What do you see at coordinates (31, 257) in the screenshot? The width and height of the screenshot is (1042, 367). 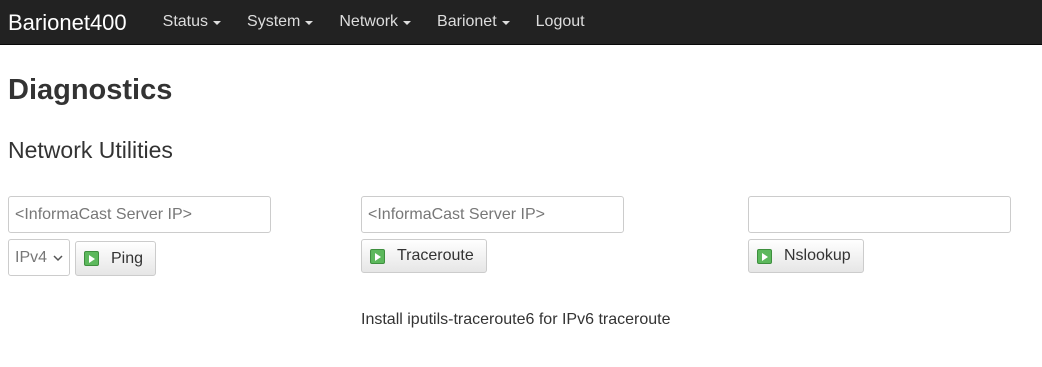 I see `ip-version-value: IPv4` at bounding box center [31, 257].